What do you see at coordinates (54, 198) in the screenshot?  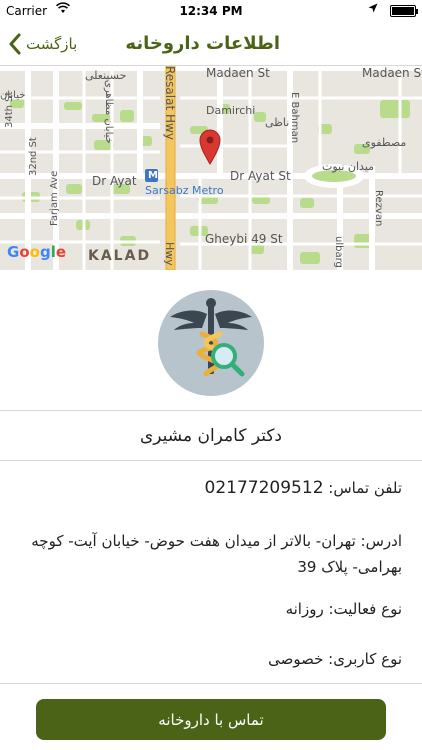 I see `map-label: Farjam Ave` at bounding box center [54, 198].